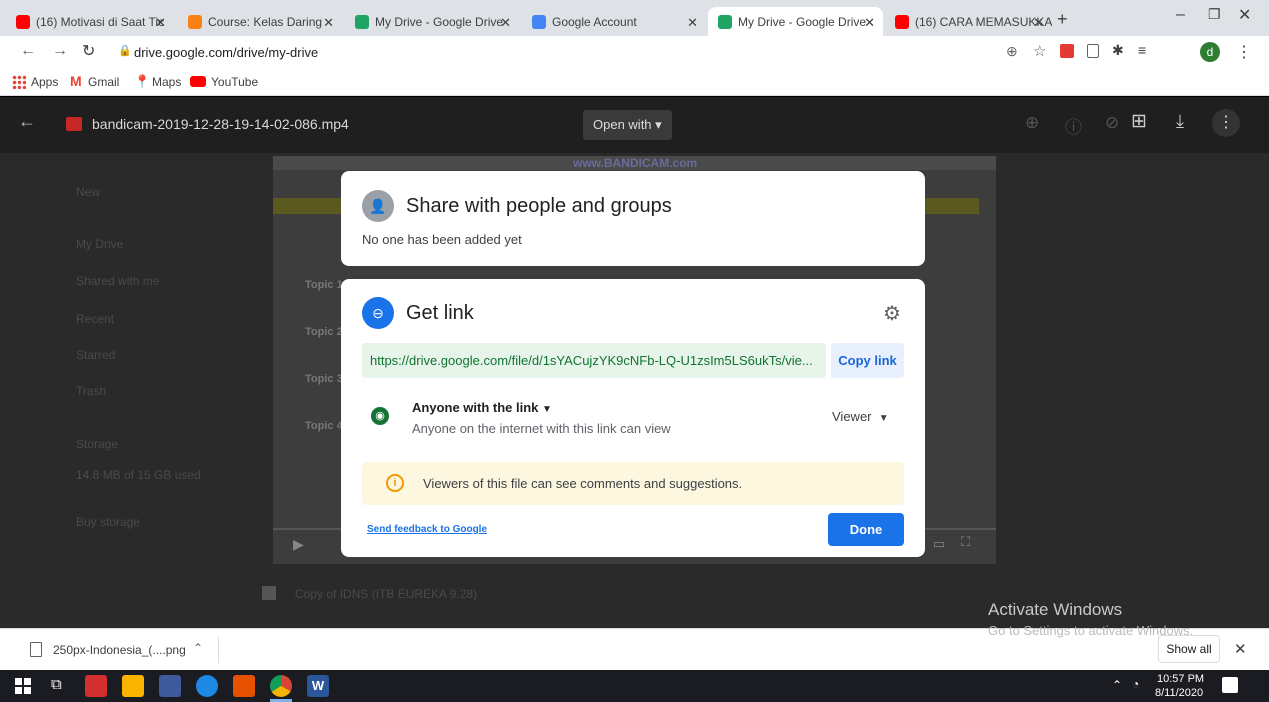 Image resolution: width=1269 pixels, height=702 pixels. What do you see at coordinates (1240, 649) in the screenshot?
I see `close-downloads-icon: ✕` at bounding box center [1240, 649].